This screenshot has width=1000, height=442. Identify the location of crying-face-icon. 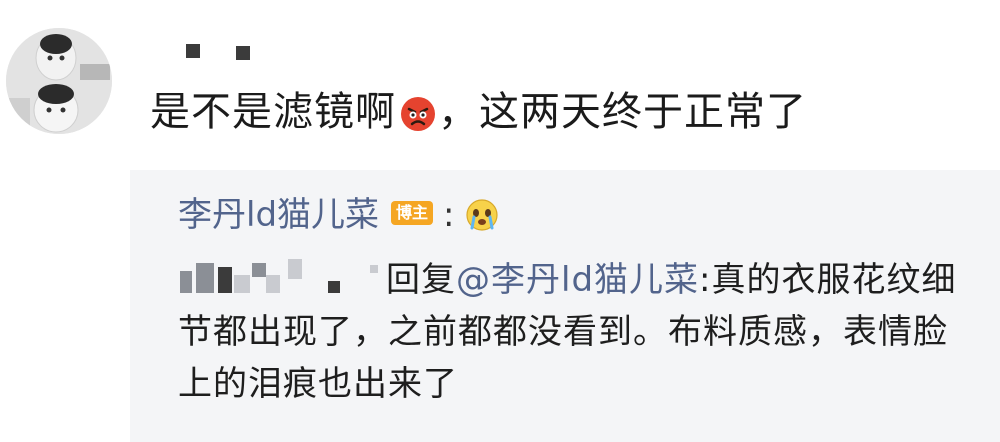
(481, 215).